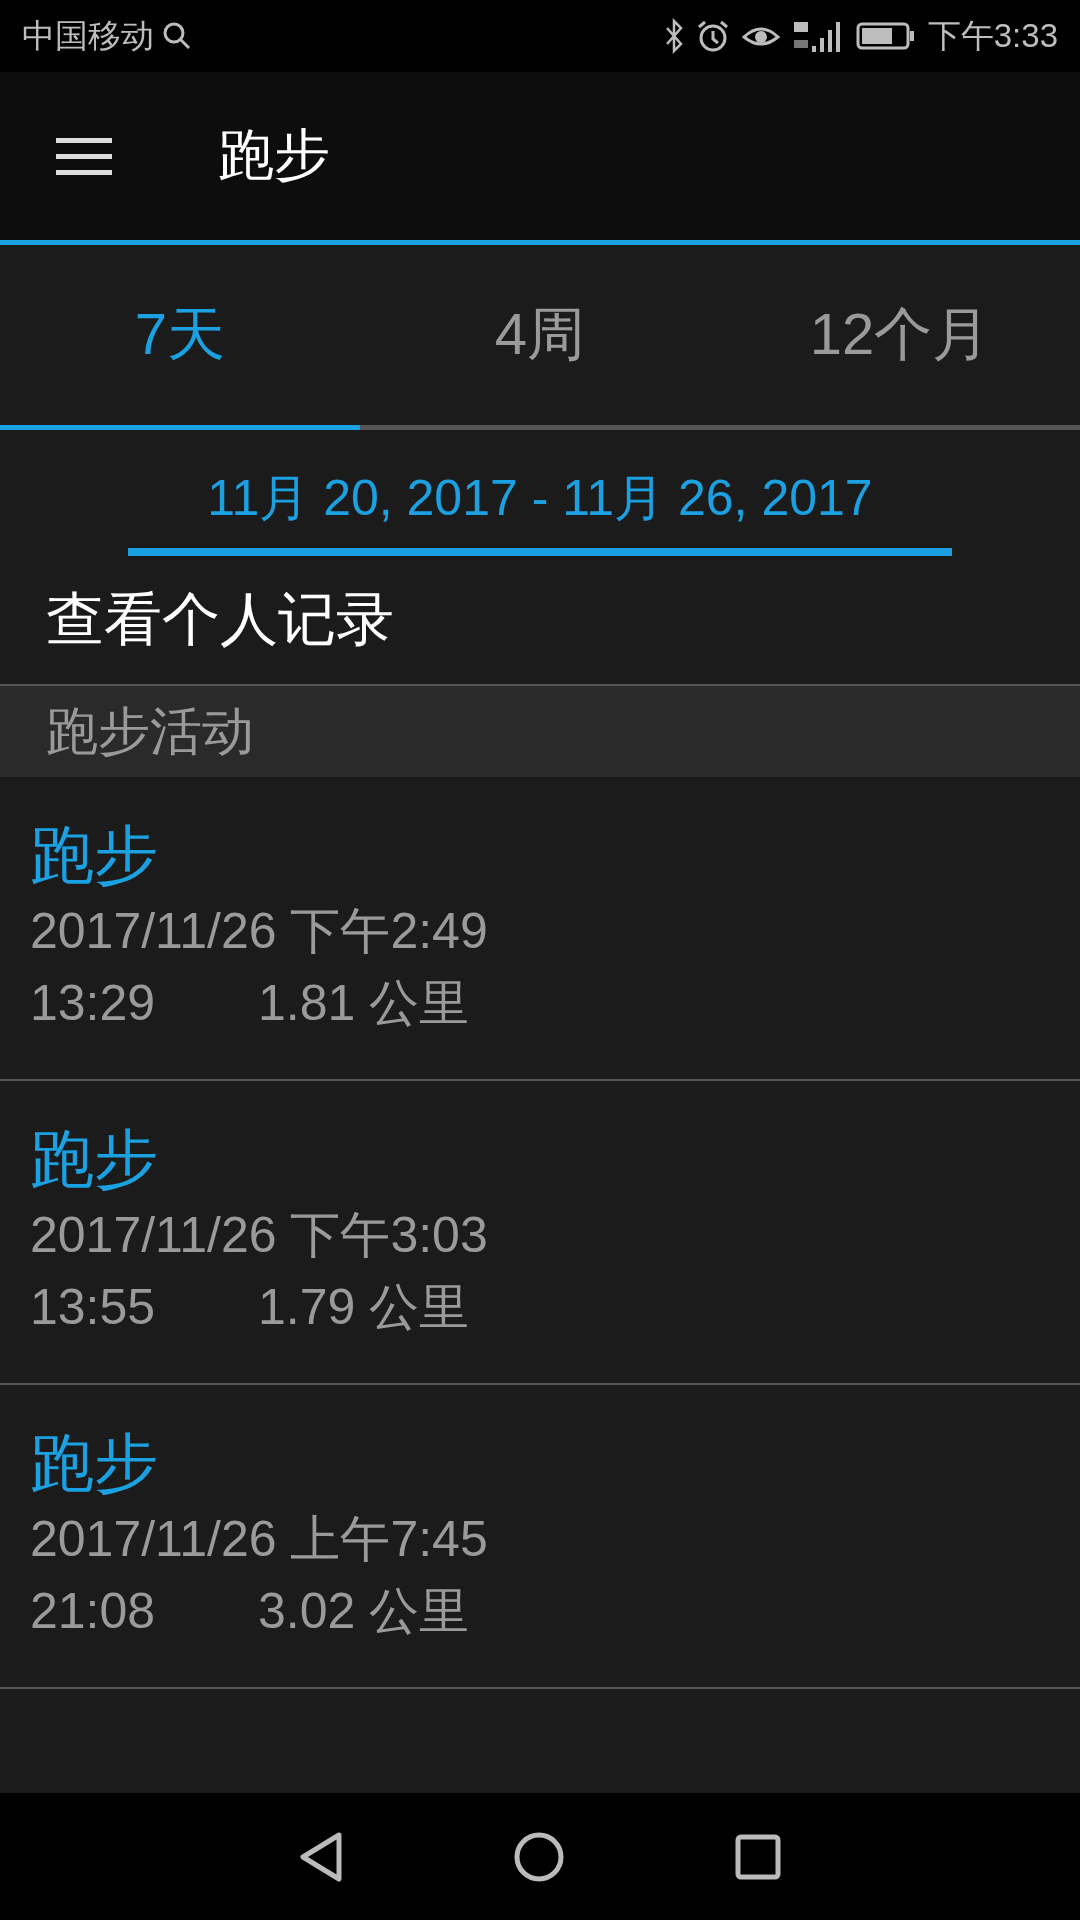  I want to click on activity-duration: 13:29, so click(93, 1003).